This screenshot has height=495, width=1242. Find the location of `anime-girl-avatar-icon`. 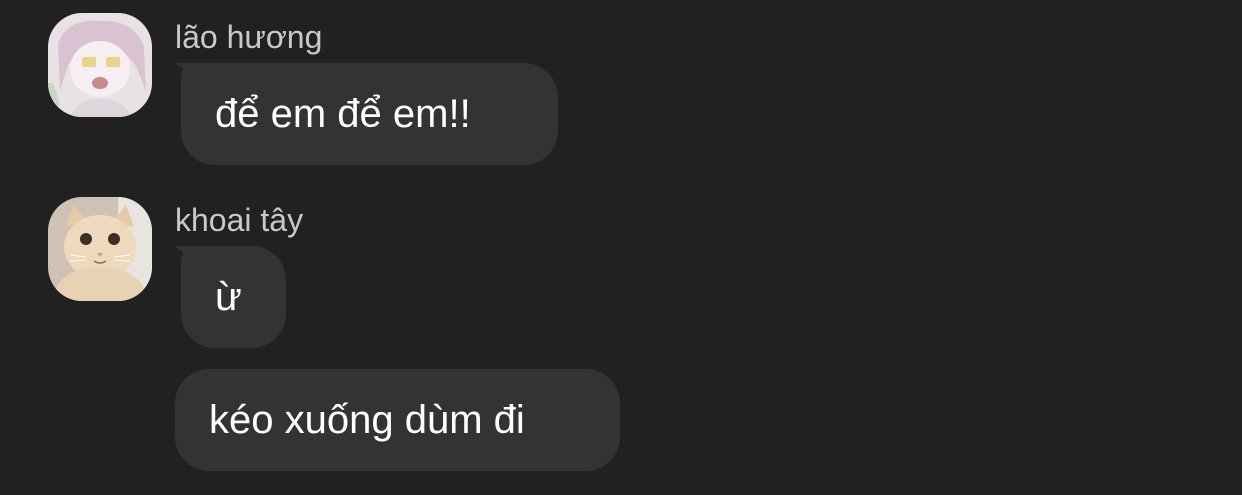

anime-girl-avatar-icon is located at coordinates (100, 65).